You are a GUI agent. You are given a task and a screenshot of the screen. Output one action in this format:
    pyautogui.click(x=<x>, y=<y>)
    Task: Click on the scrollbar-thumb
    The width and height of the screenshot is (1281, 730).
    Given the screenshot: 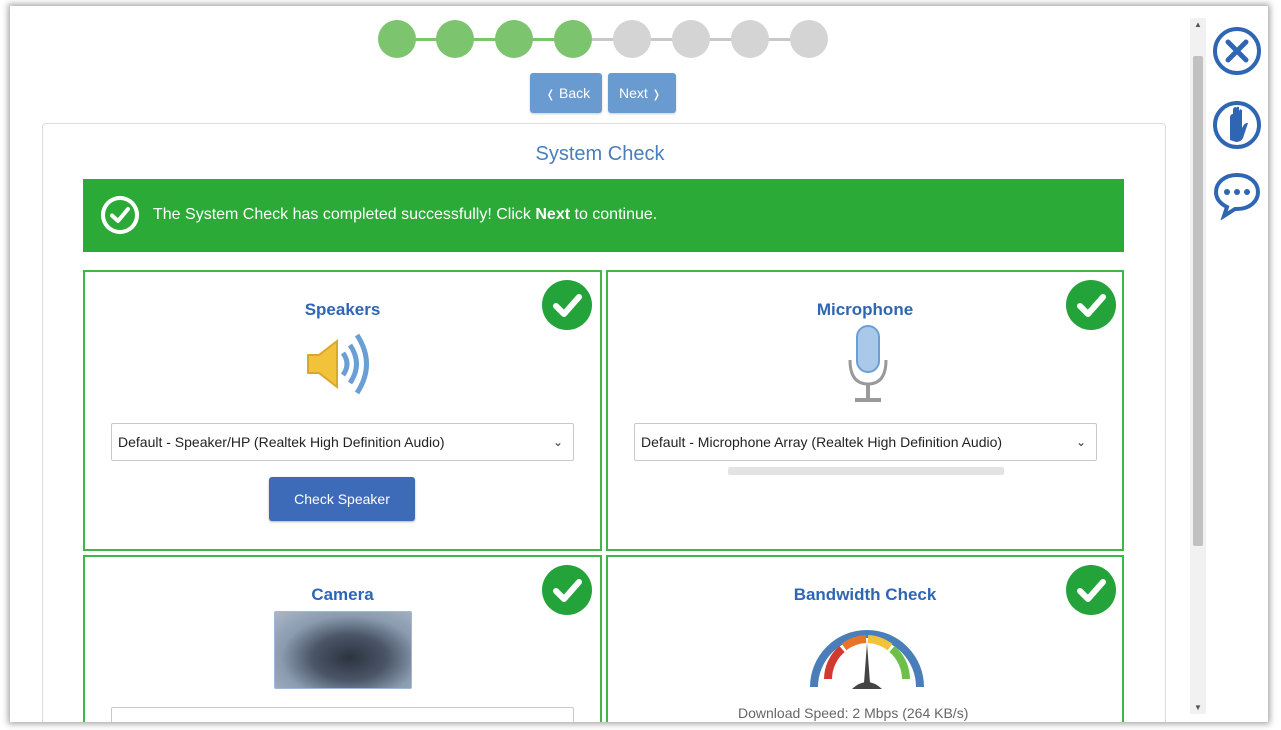 What is the action you would take?
    pyautogui.click(x=1198, y=301)
    